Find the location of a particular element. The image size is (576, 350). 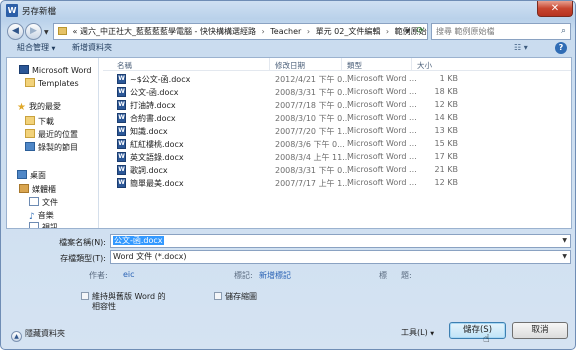

tools-menu-button: 工具(L) ▼ is located at coordinates (417, 332).